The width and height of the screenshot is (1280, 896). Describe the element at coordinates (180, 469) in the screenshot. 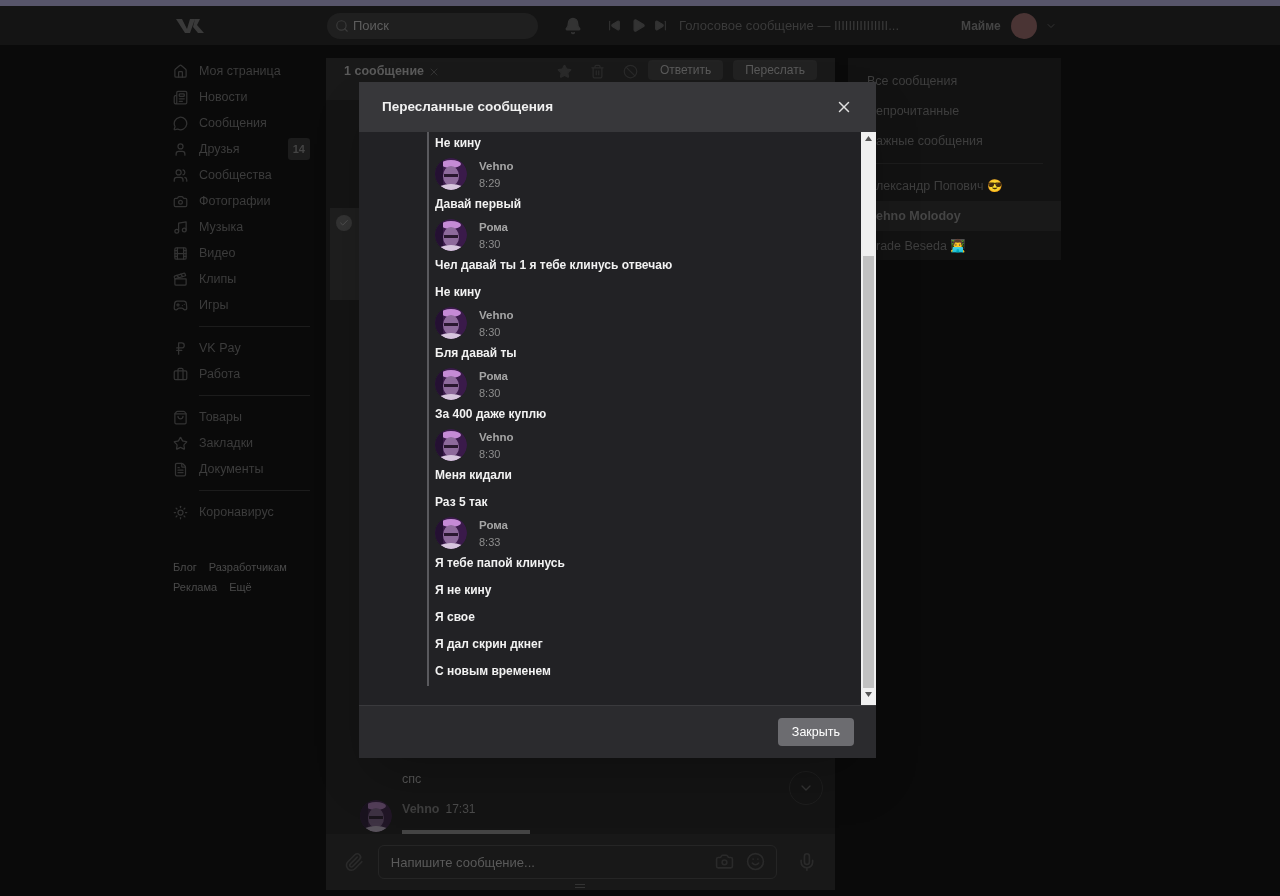

I see `document-icon` at that location.